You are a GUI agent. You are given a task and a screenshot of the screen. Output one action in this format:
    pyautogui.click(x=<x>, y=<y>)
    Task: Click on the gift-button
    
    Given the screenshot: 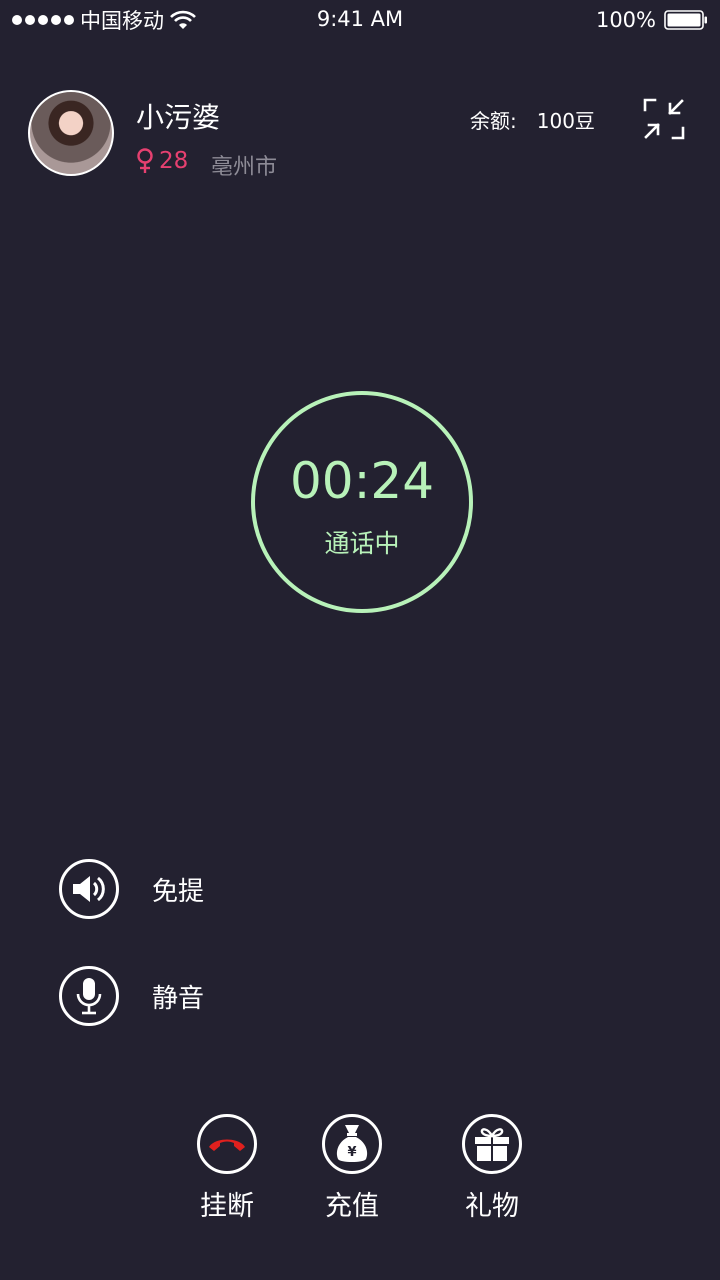 What is the action you would take?
    pyautogui.click(x=492, y=1144)
    